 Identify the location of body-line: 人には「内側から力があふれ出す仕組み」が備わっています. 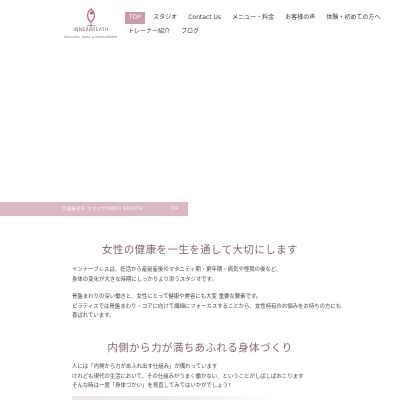
(145, 367).